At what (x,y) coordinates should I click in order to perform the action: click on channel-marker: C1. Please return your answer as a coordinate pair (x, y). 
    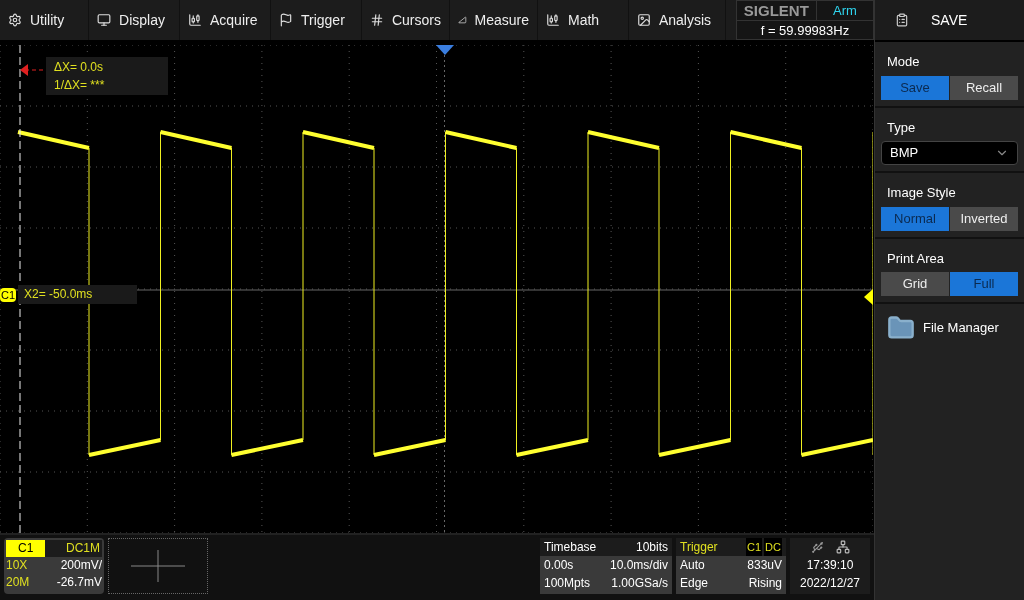
    Looking at the image, I should click on (8, 295).